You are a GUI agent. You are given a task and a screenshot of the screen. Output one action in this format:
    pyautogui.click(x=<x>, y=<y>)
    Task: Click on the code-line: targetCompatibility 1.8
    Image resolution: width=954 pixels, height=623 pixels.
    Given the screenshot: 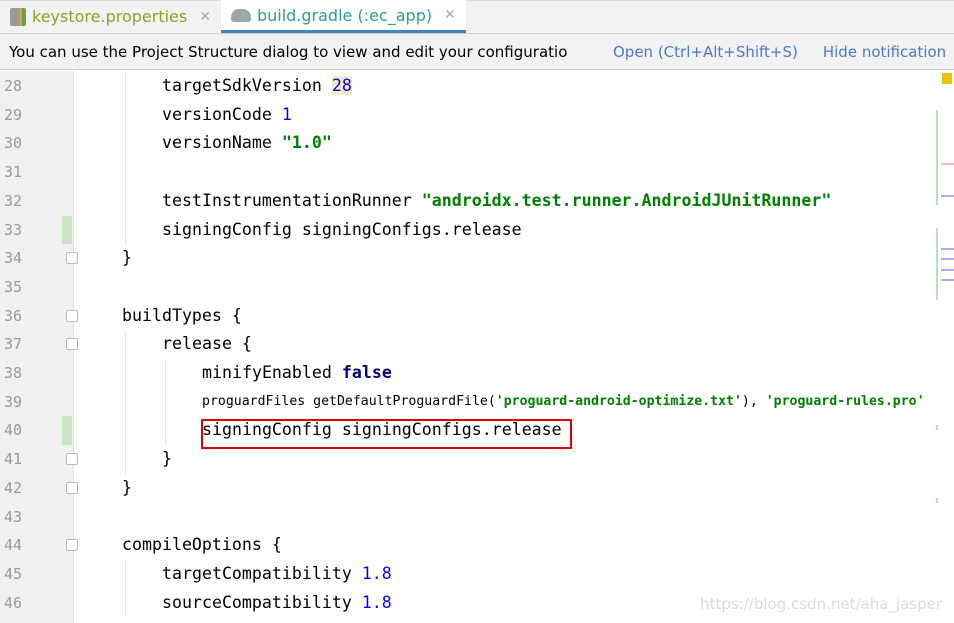 What is the action you would take?
    pyautogui.click(x=277, y=574)
    